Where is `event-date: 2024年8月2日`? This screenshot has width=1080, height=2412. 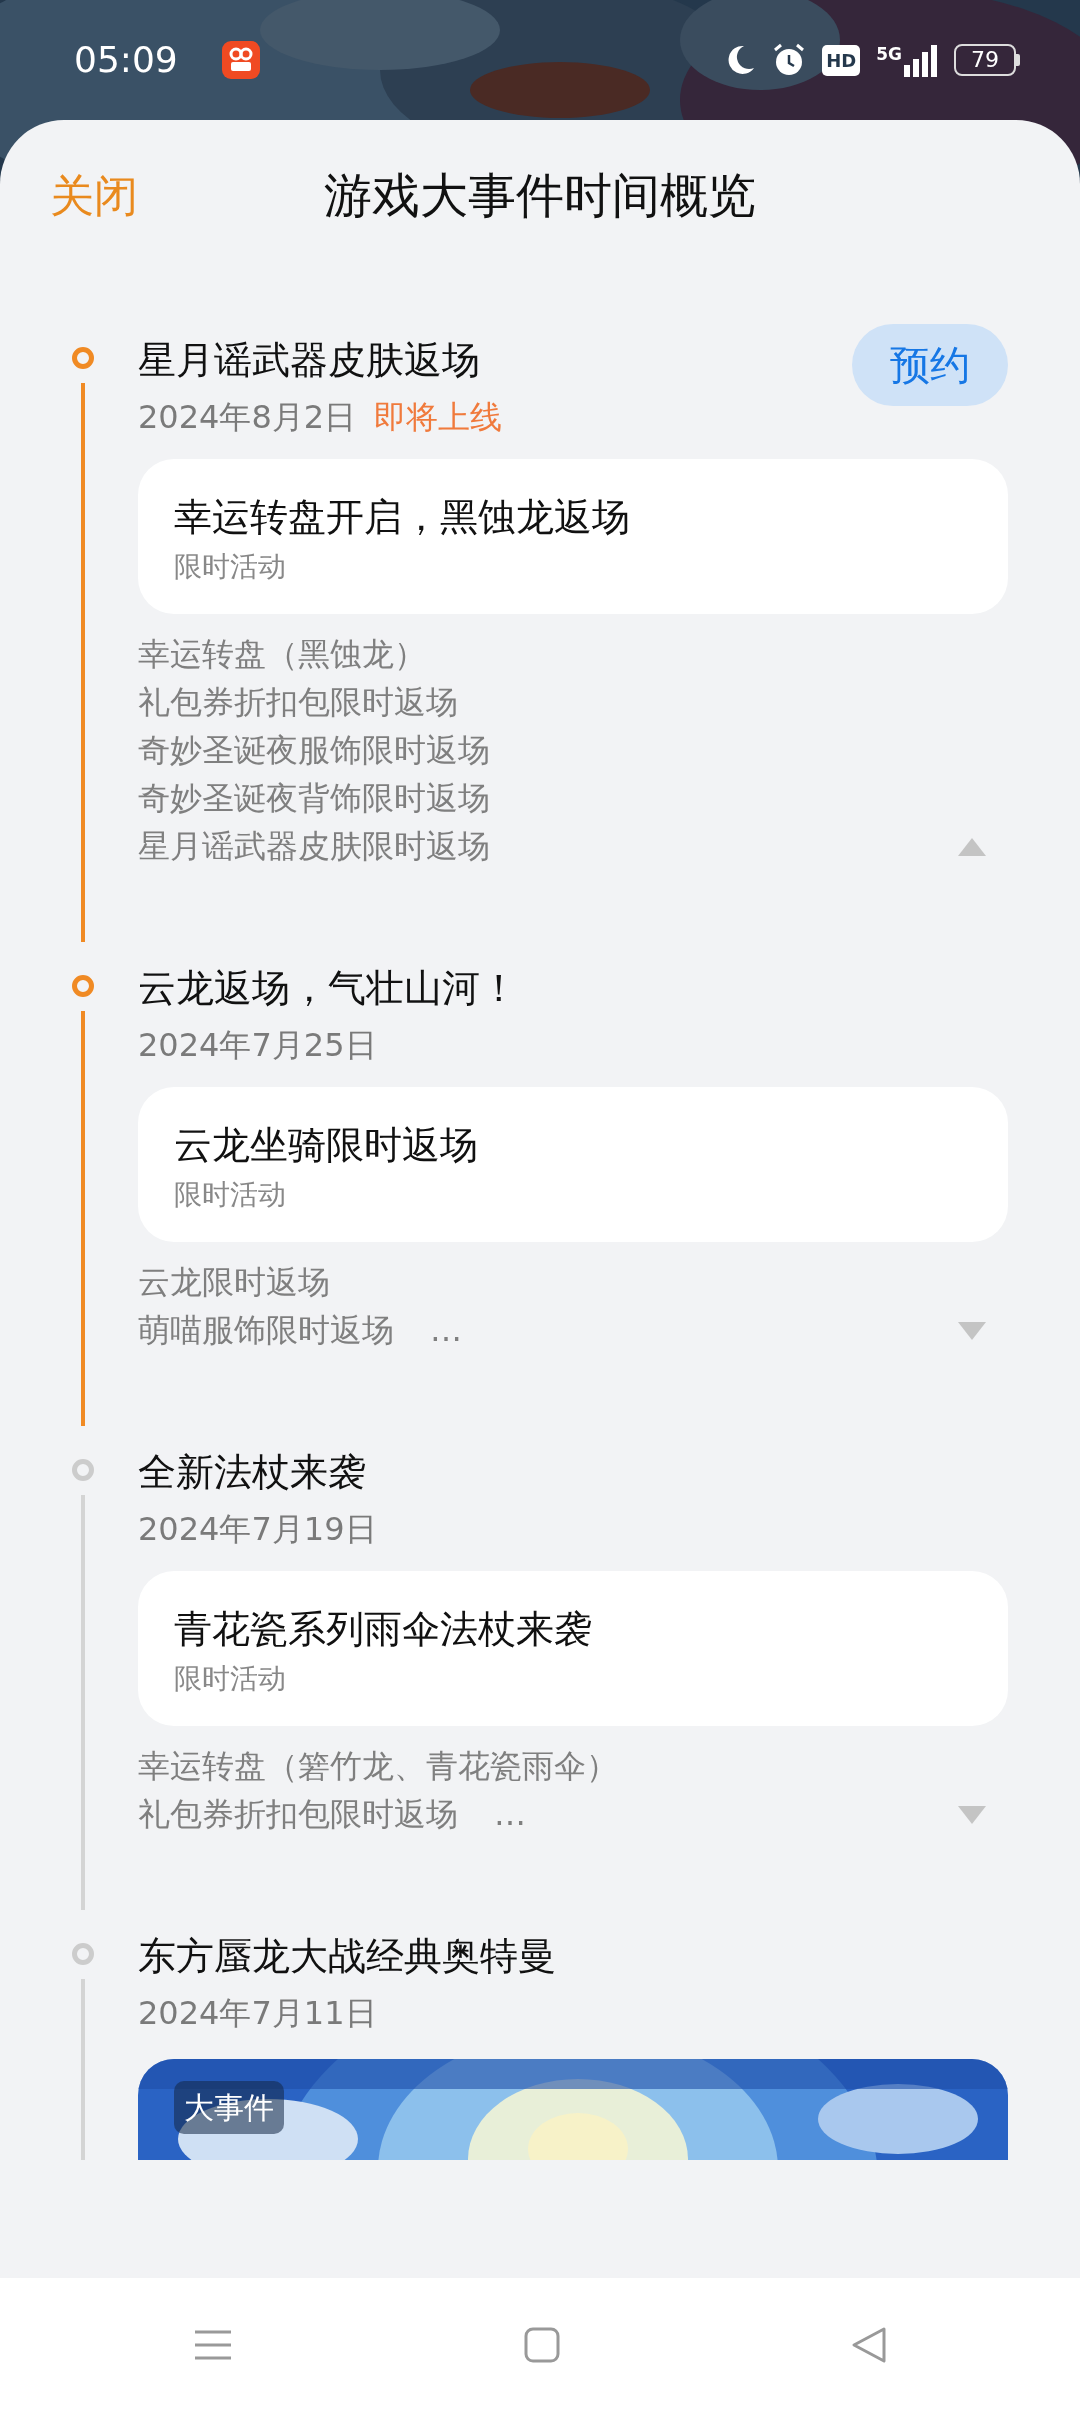 event-date: 2024年8月2日 is located at coordinates (247, 417).